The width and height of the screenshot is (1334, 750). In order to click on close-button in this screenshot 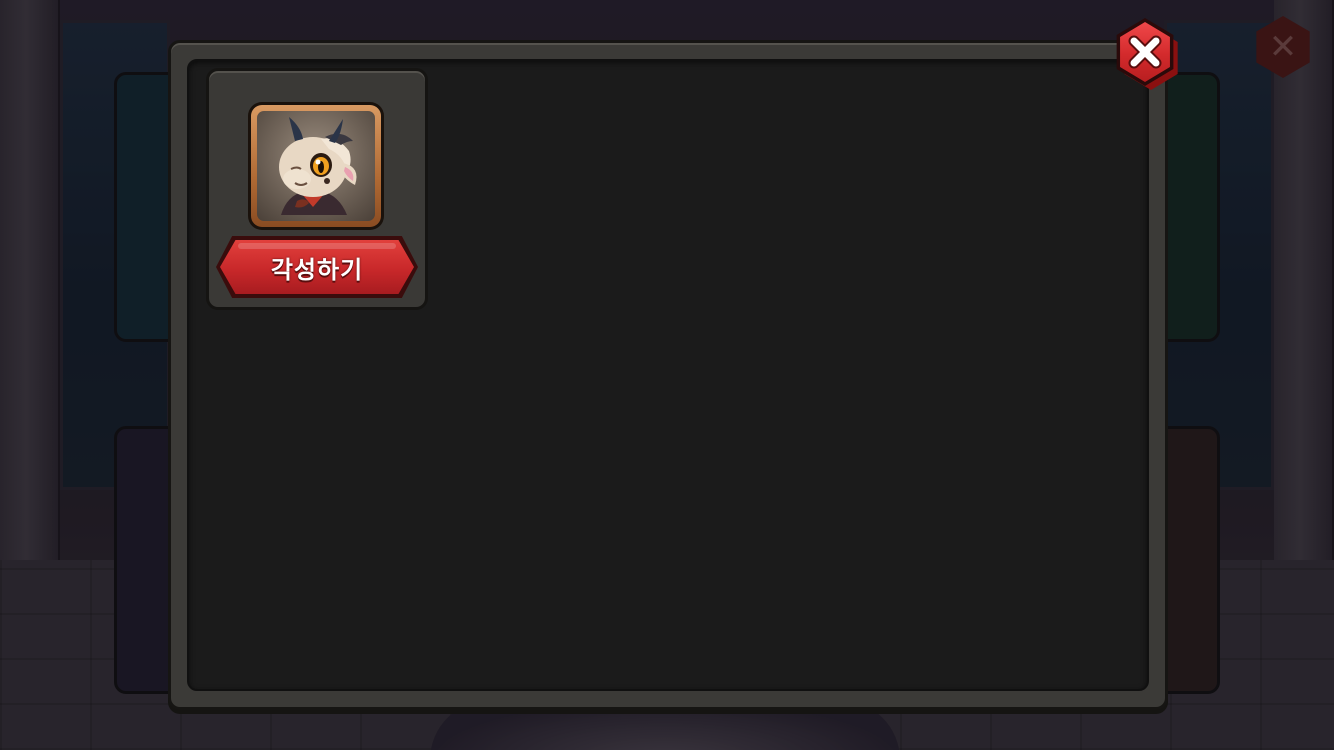, I will do `click(1148, 55)`.